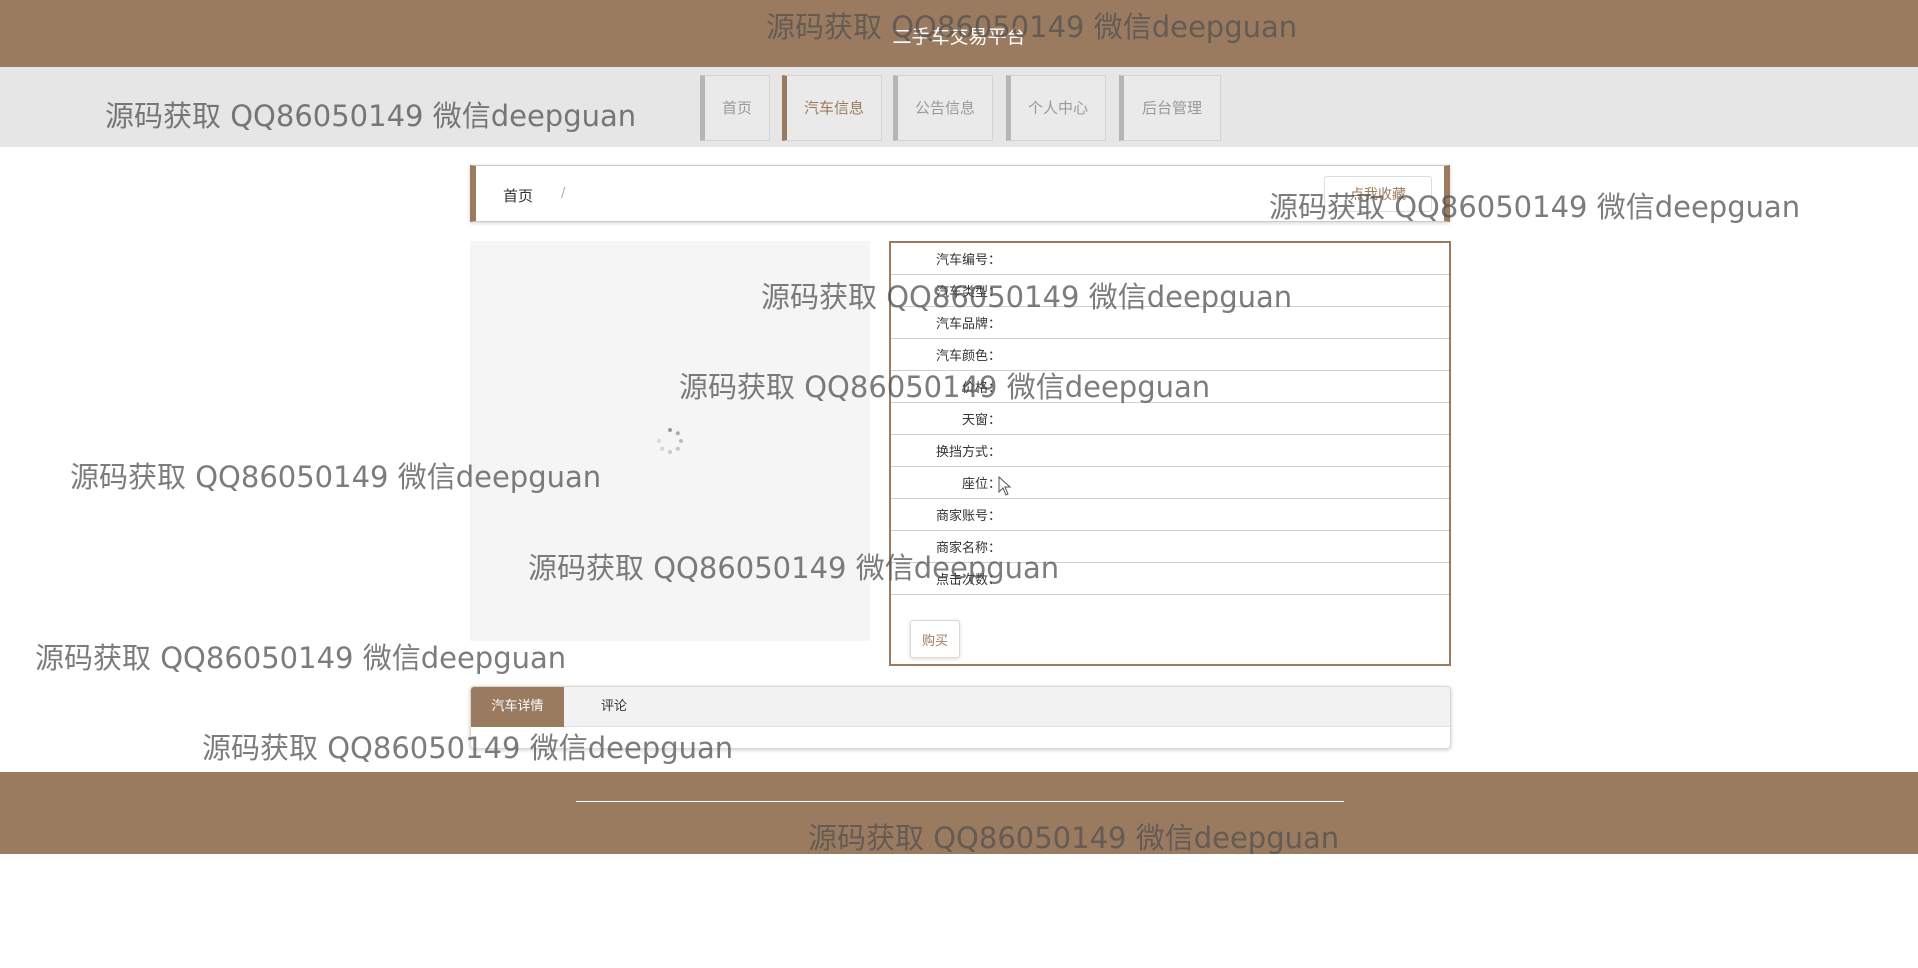 The image size is (1918, 968). Describe the element at coordinates (981, 484) in the screenshot. I see `detail-label: 座位：` at that location.